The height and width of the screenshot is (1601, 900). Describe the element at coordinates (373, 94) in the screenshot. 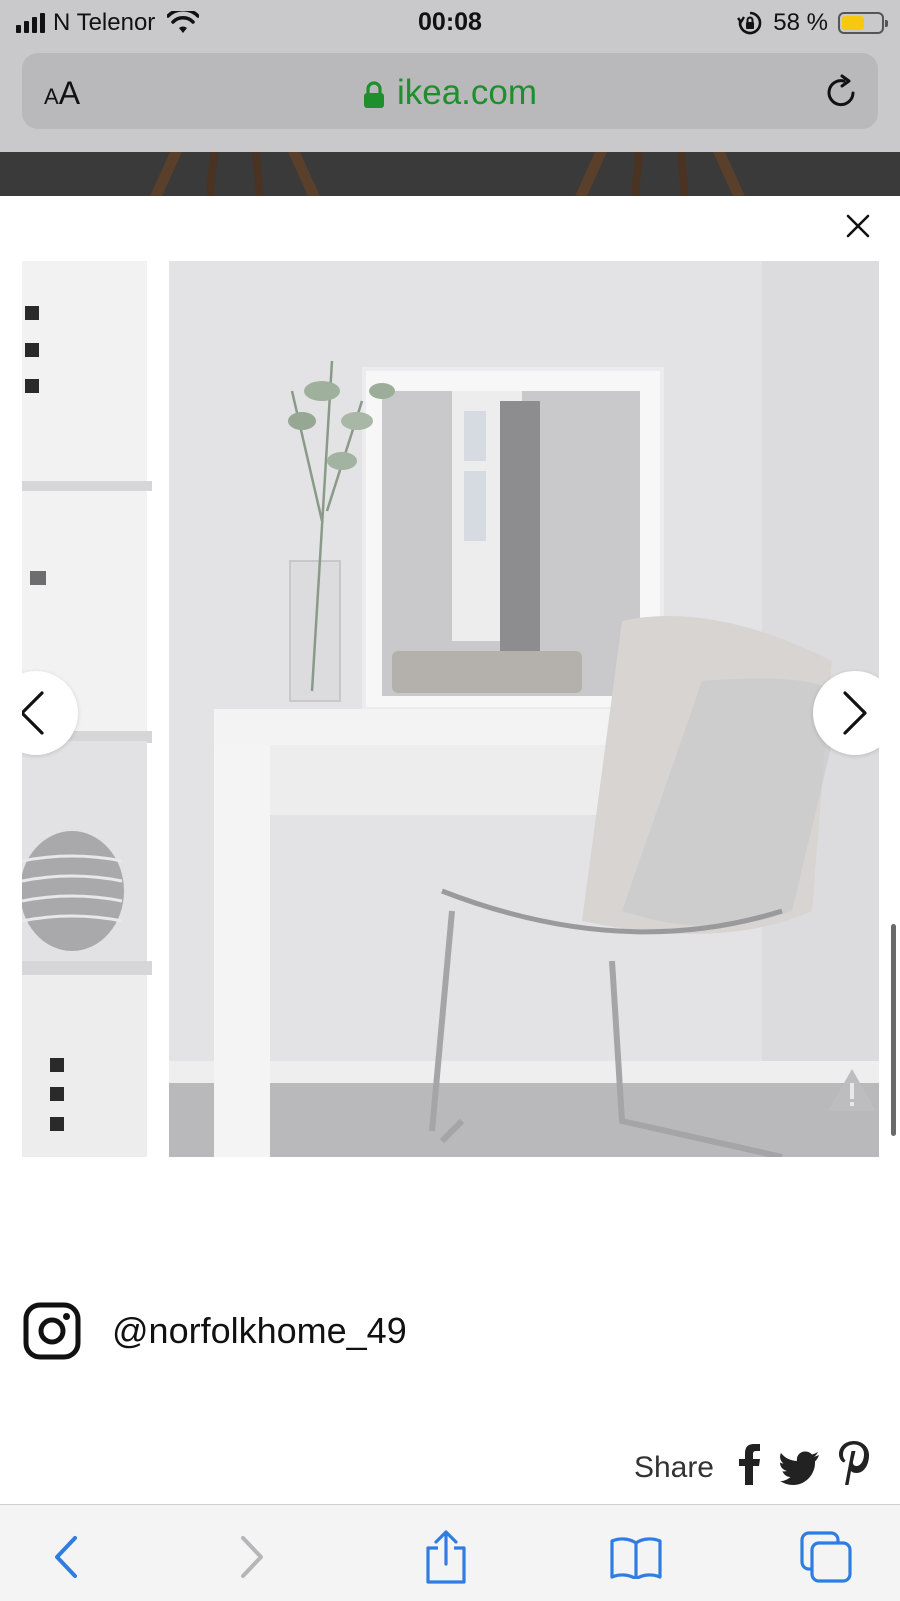

I see `lock-icon` at that location.